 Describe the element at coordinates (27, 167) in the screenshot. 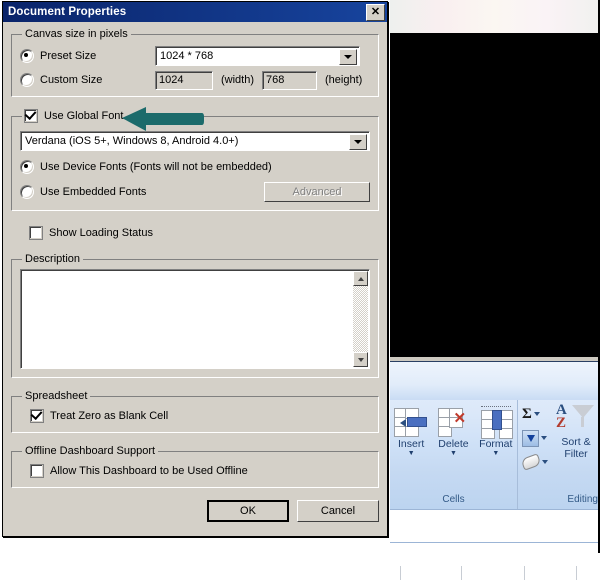

I see `use-device-fonts-radio` at that location.